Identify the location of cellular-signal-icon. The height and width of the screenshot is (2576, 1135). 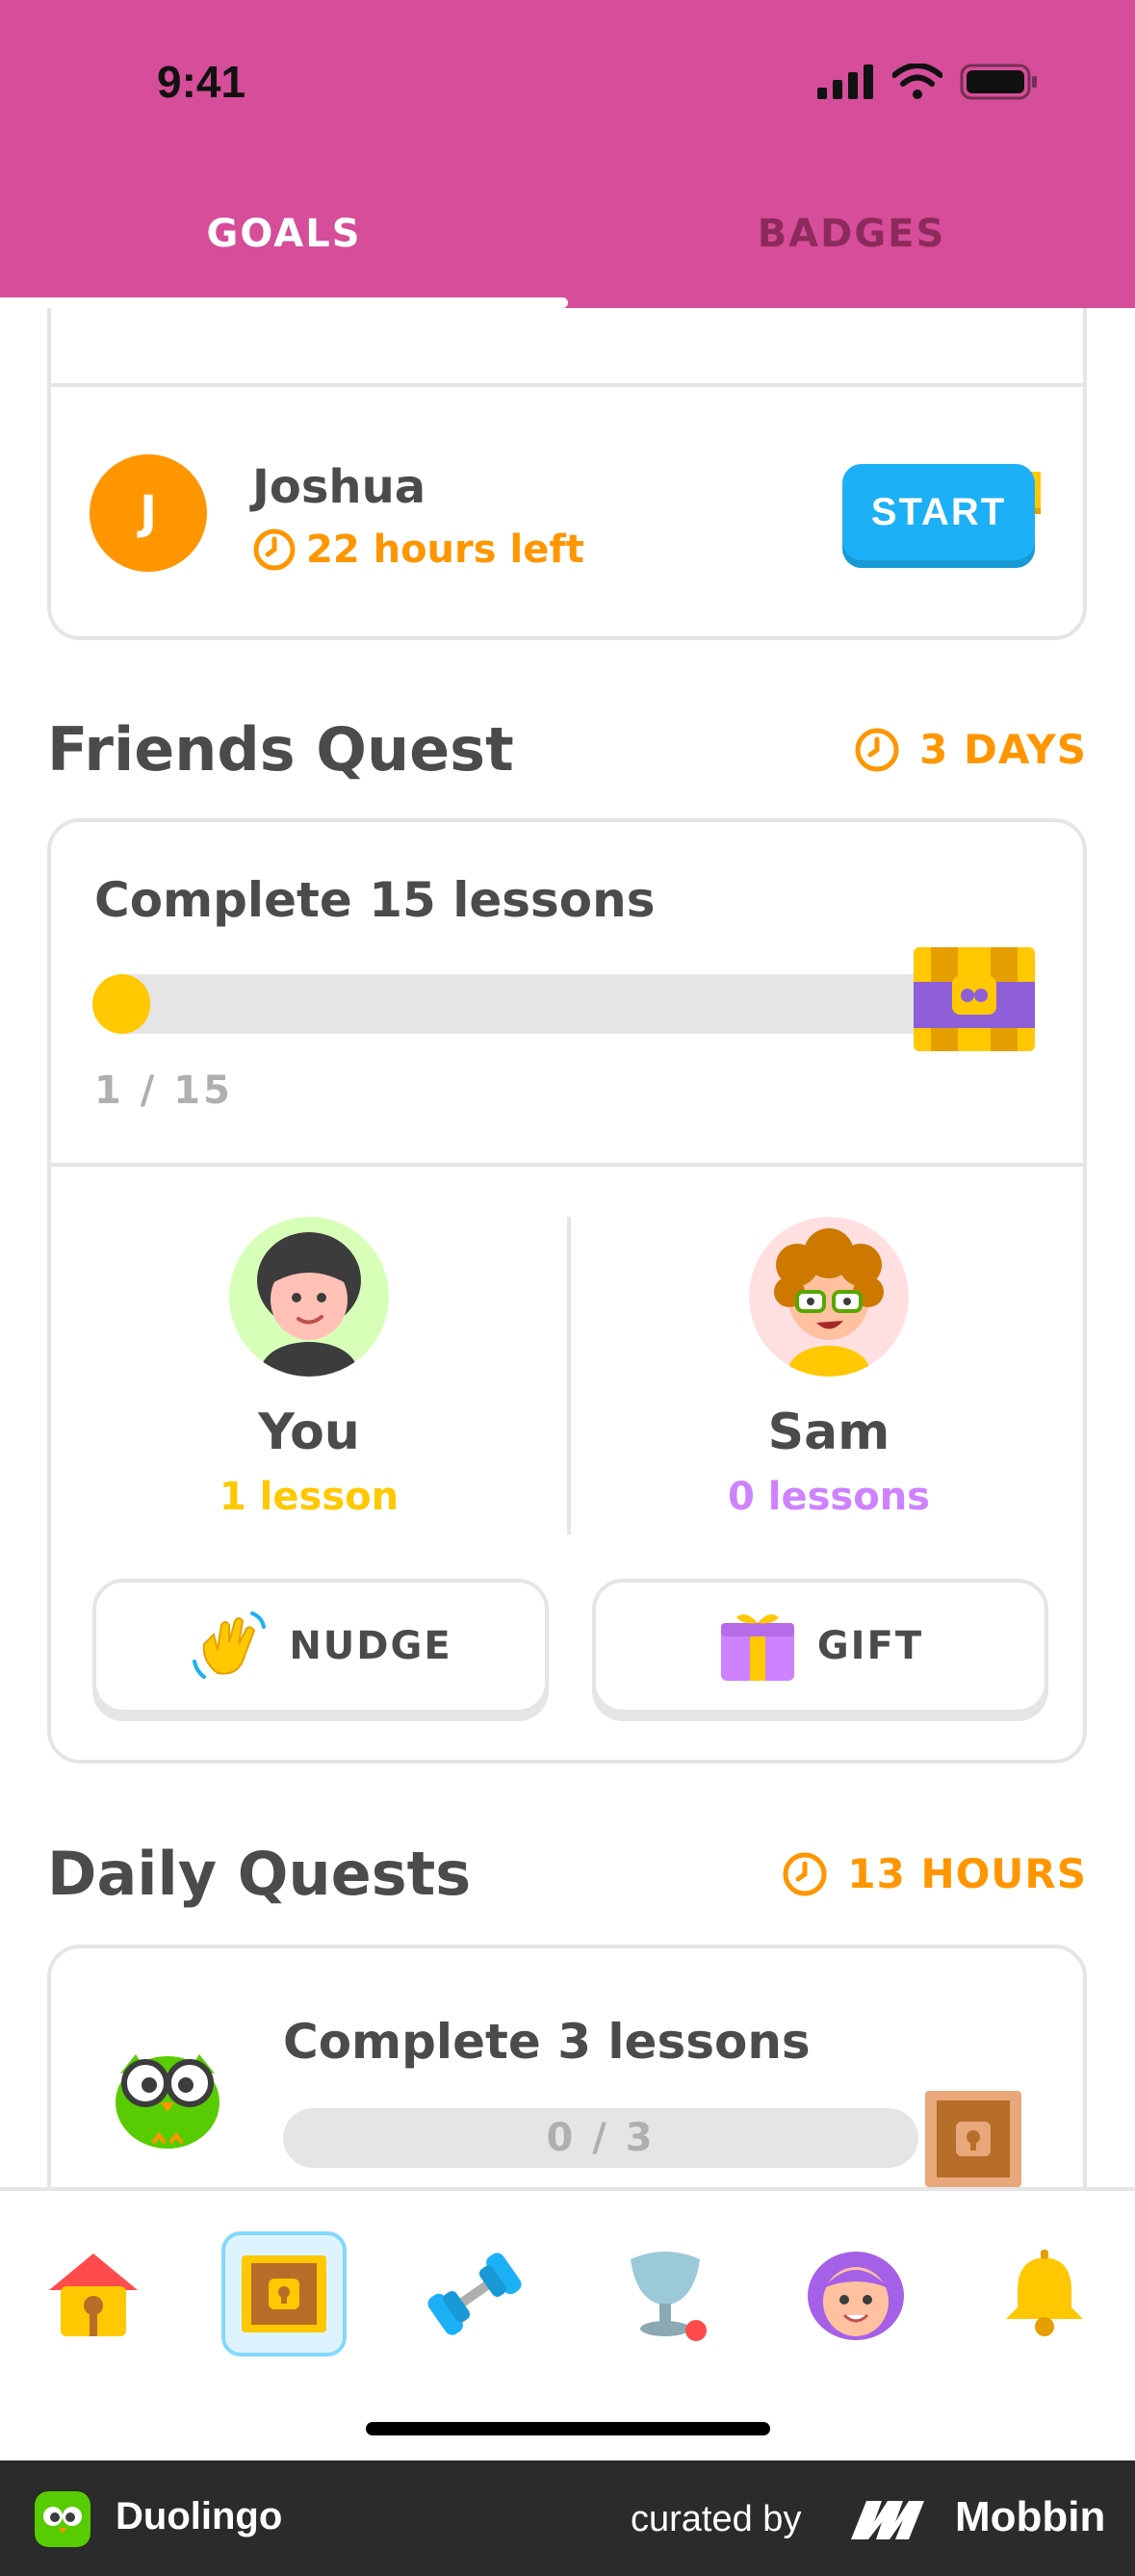
(845, 81).